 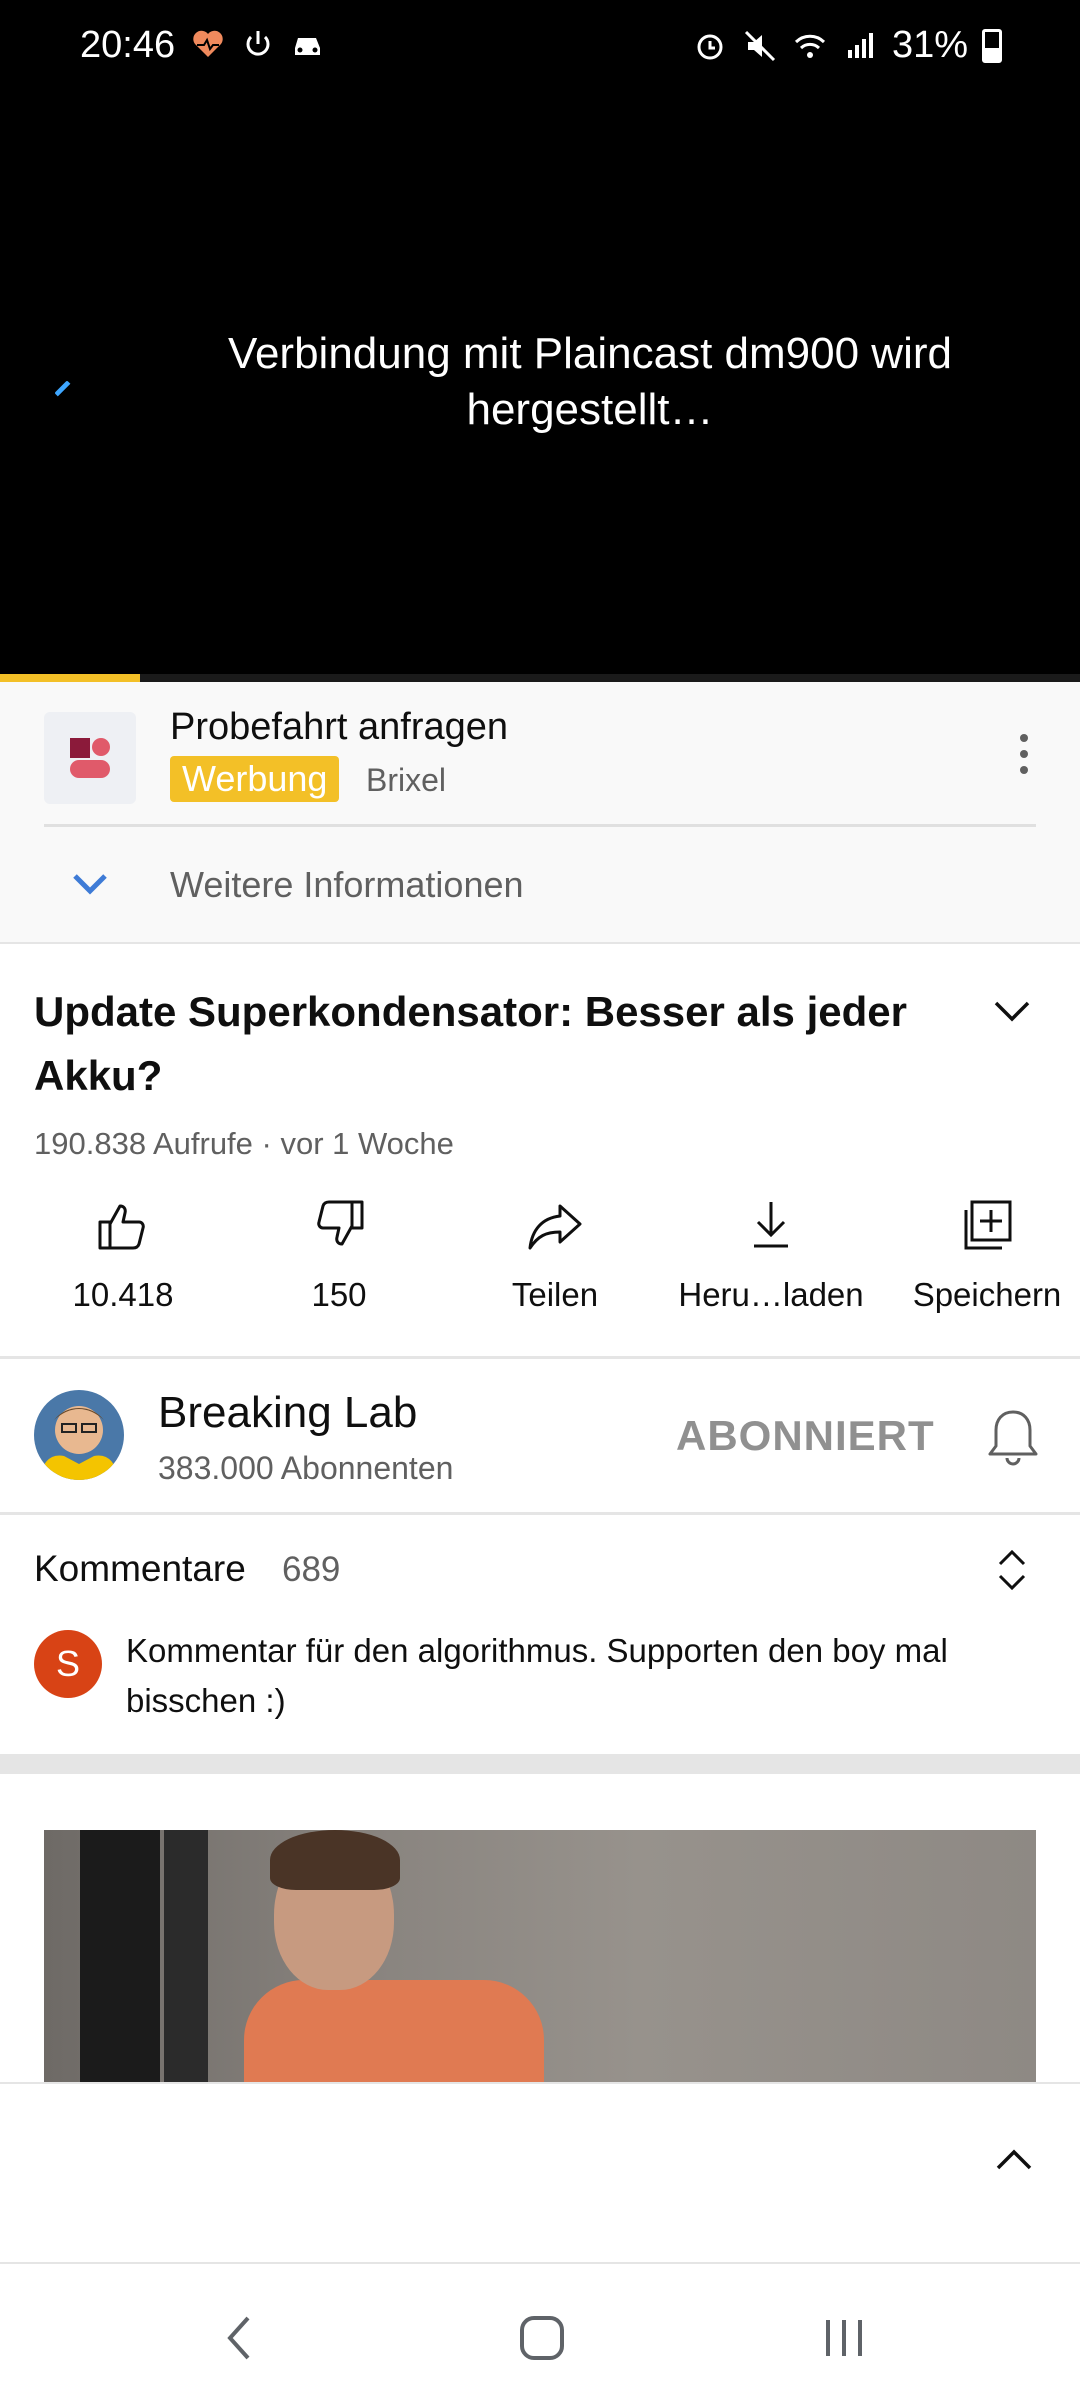 I want to click on action-row: 10.418 150 Teilen Heru…laden Speichern, so click(x=540, y=1266).